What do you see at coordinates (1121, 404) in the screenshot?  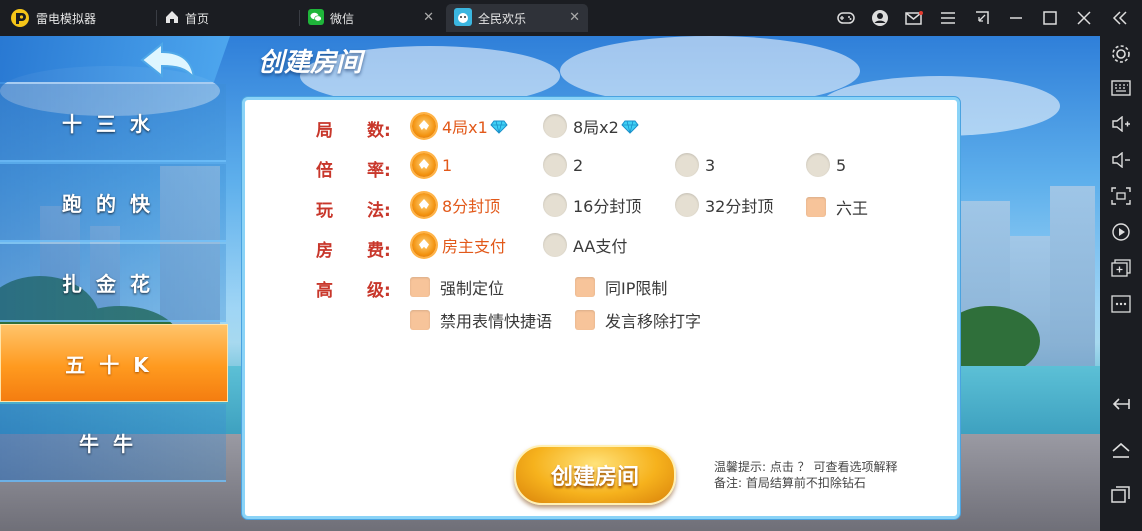 I see `back-nav-icon` at bounding box center [1121, 404].